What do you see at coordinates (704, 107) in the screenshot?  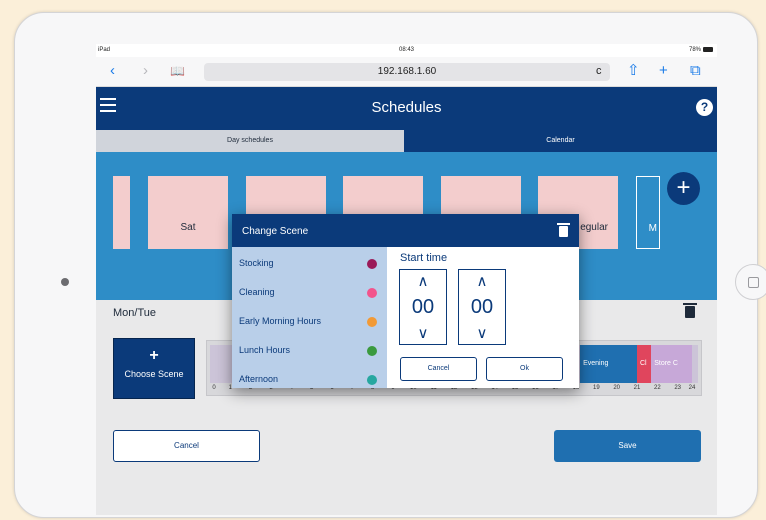 I see `help-icon: ?` at bounding box center [704, 107].